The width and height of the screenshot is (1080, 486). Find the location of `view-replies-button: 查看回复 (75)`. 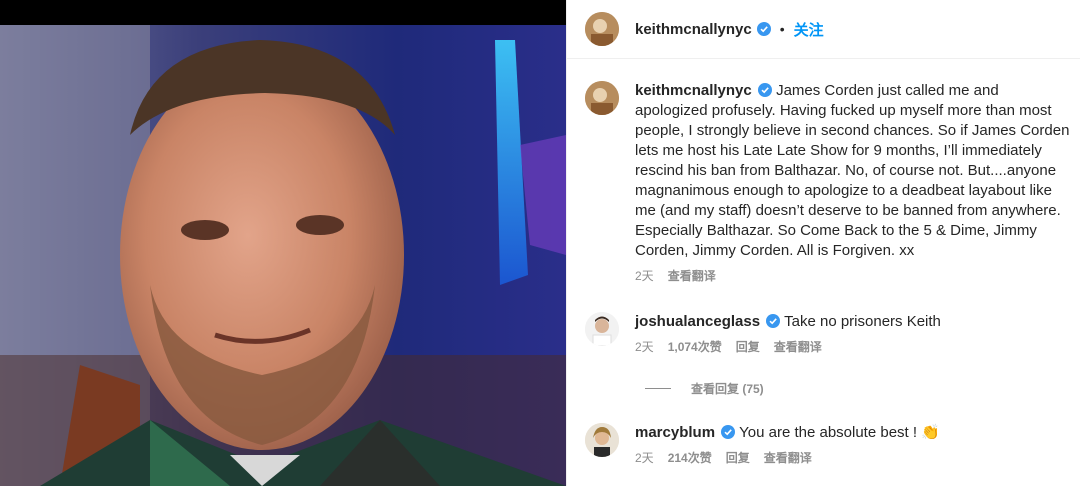

view-replies-button: 查看回复 (75) is located at coordinates (704, 388).